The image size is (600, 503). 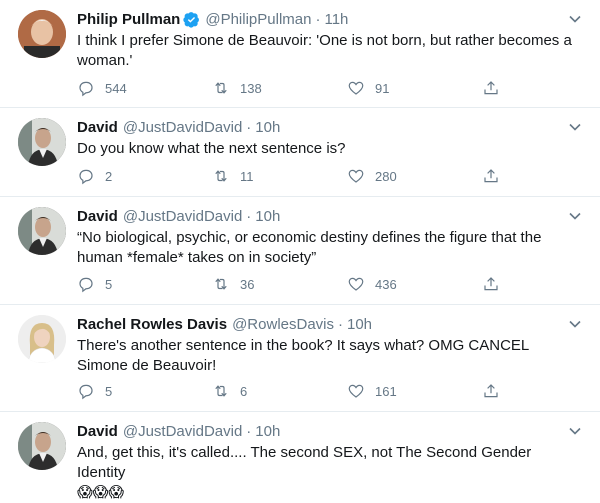 I want to click on like-button: 161, so click(x=414, y=391).